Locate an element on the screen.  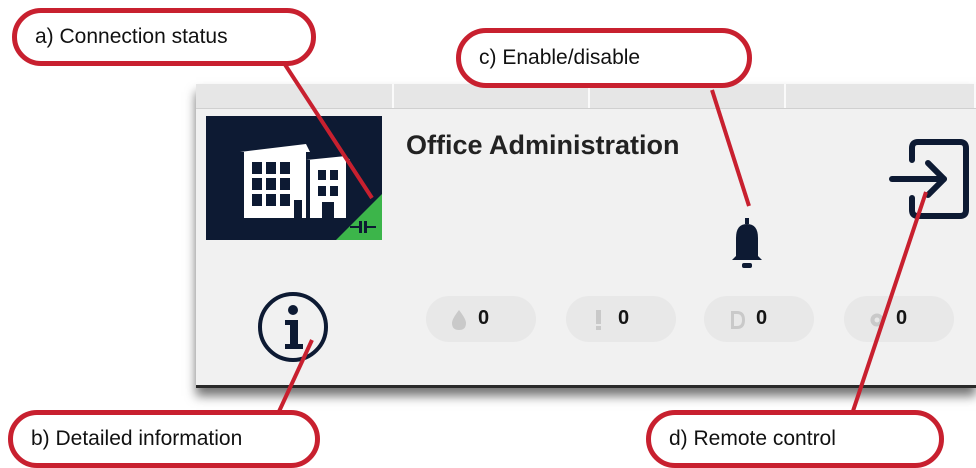
counter-fire: 0 is located at coordinates (481, 319).